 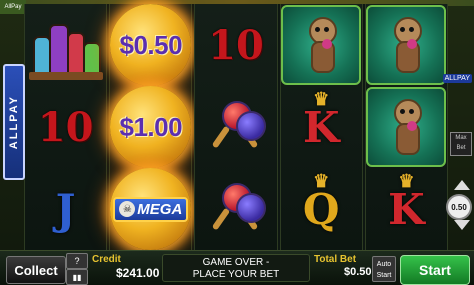 I want to click on reel-4-symbol-3: ♛ Q, so click(x=321, y=209).